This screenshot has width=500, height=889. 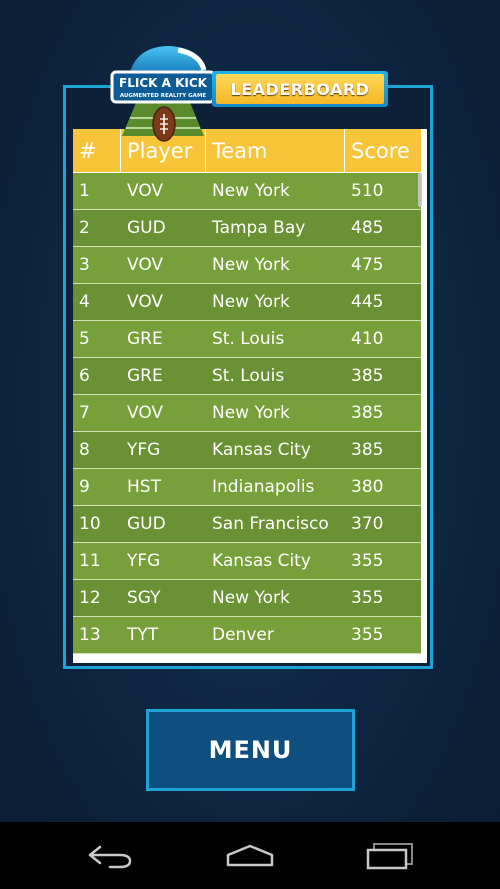 What do you see at coordinates (270, 524) in the screenshot?
I see `cell-team: San Francisco` at bounding box center [270, 524].